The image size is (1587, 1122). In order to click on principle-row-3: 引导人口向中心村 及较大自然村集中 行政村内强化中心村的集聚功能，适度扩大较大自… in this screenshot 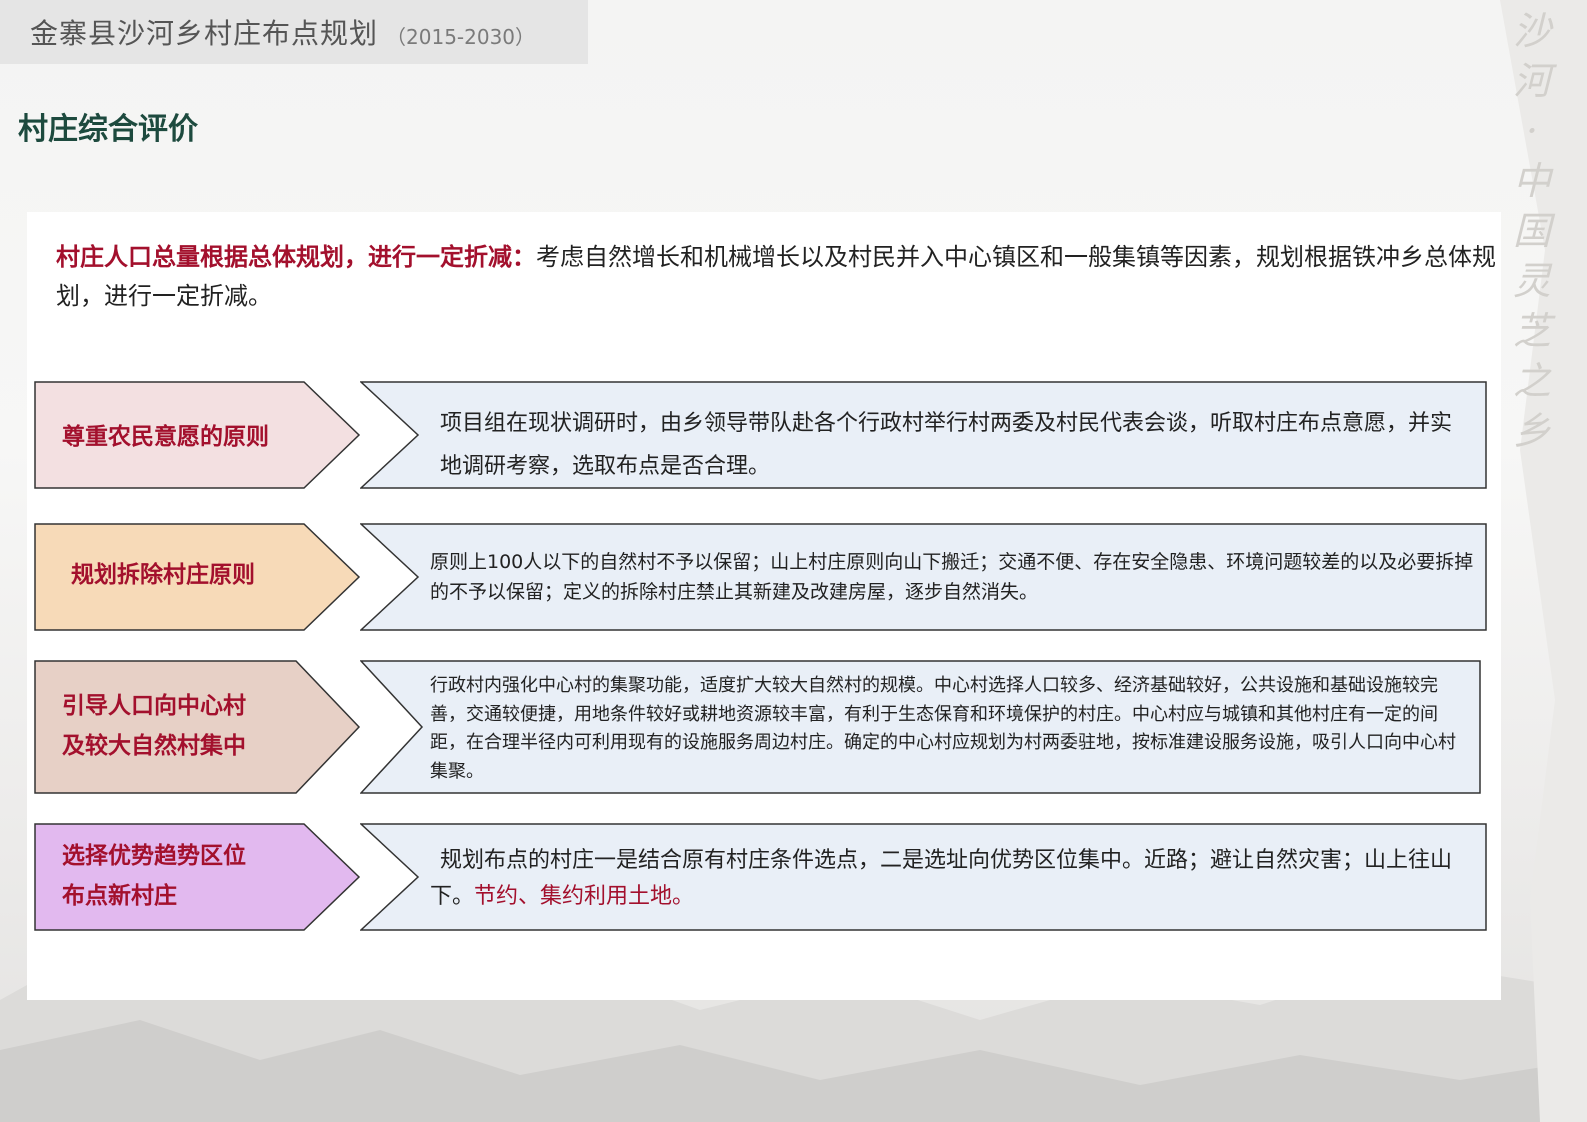, I will do `click(764, 727)`.